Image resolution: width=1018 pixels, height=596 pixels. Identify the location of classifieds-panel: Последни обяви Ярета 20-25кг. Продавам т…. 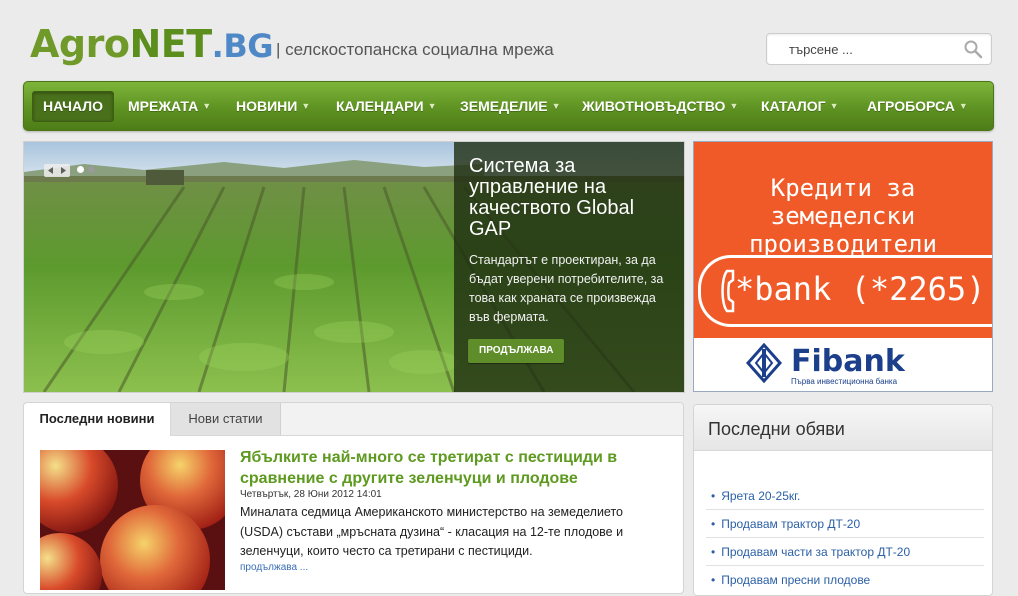
(843, 500).